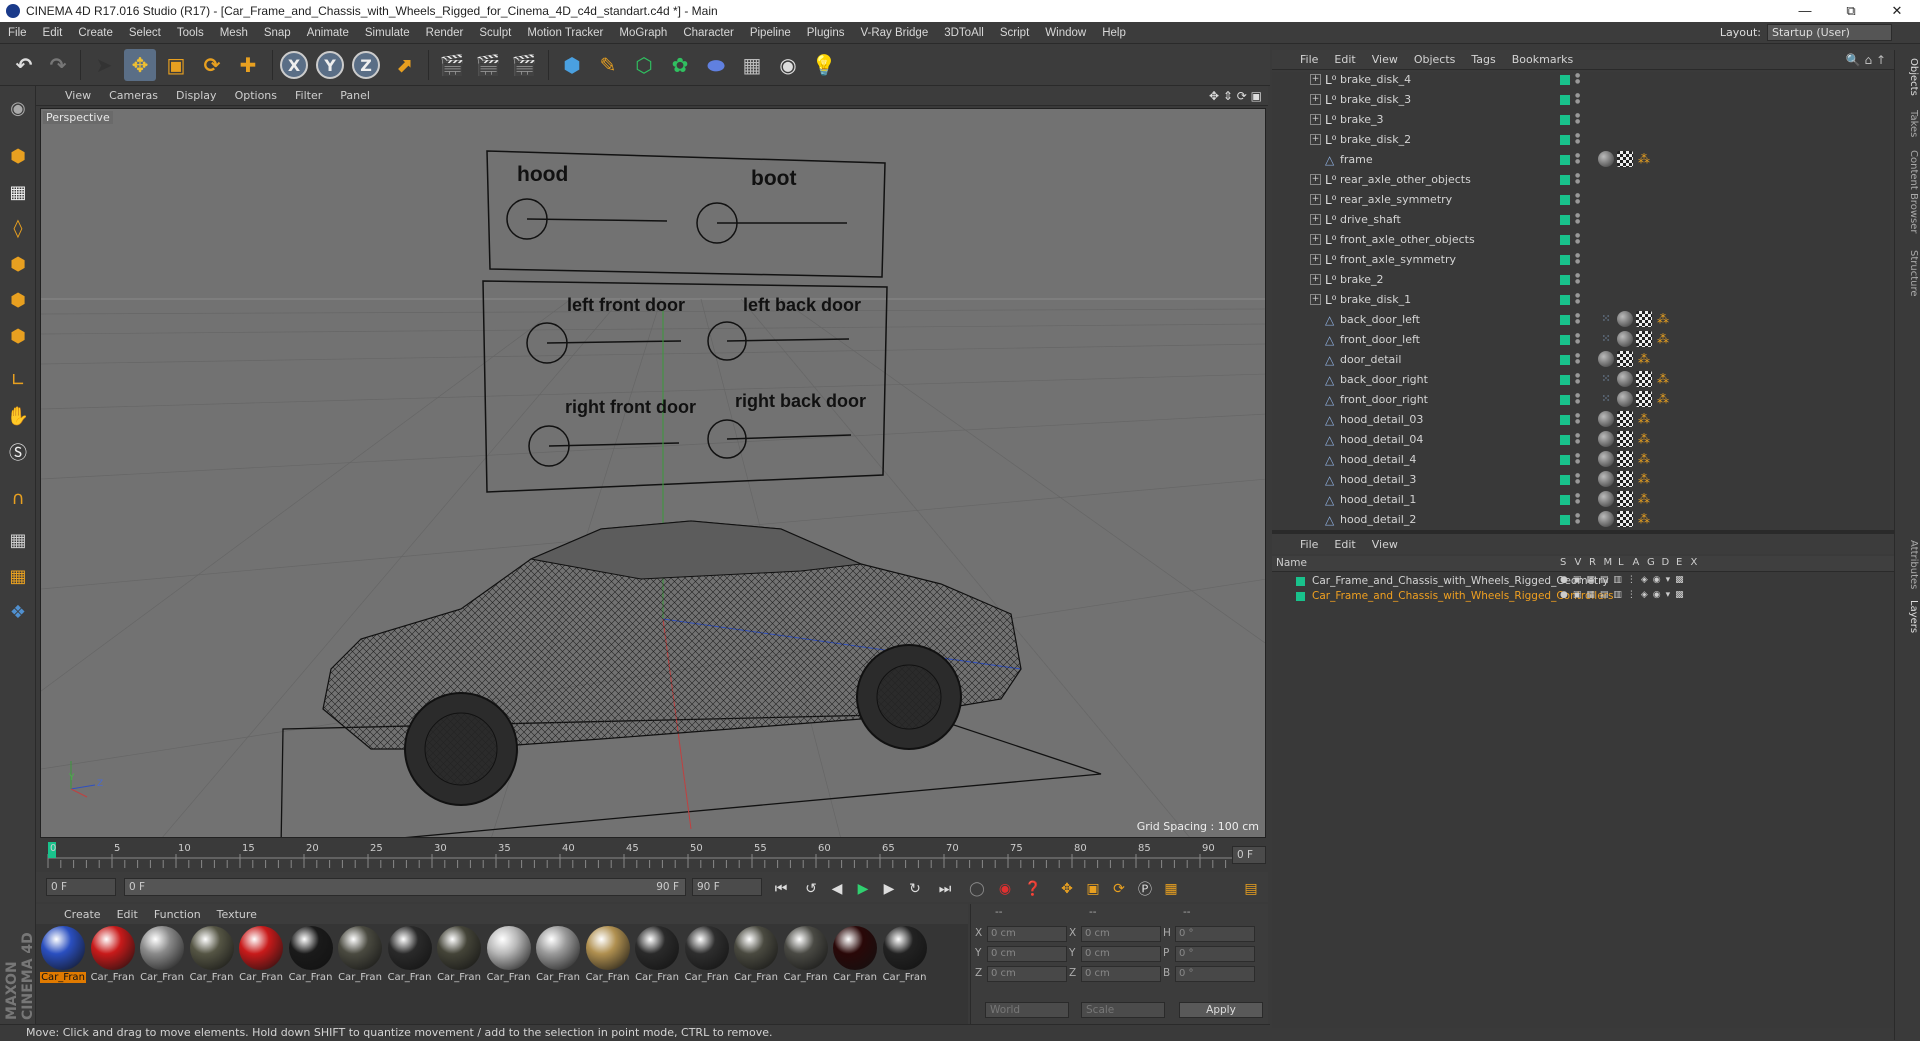 This screenshot has width=1920, height=1041. I want to click on z-axis-lock-button: Z, so click(366, 65).